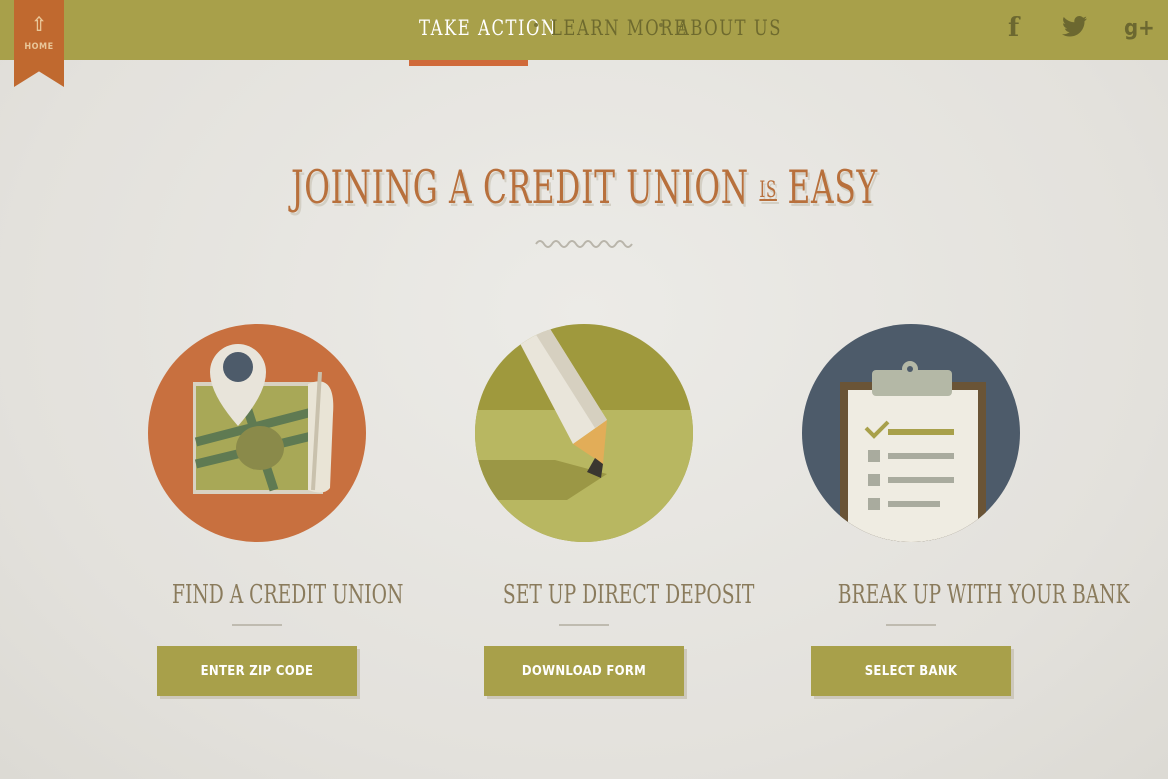 The height and width of the screenshot is (779, 1168). Describe the element at coordinates (584, 433) in the screenshot. I see `pencil-icon` at that location.